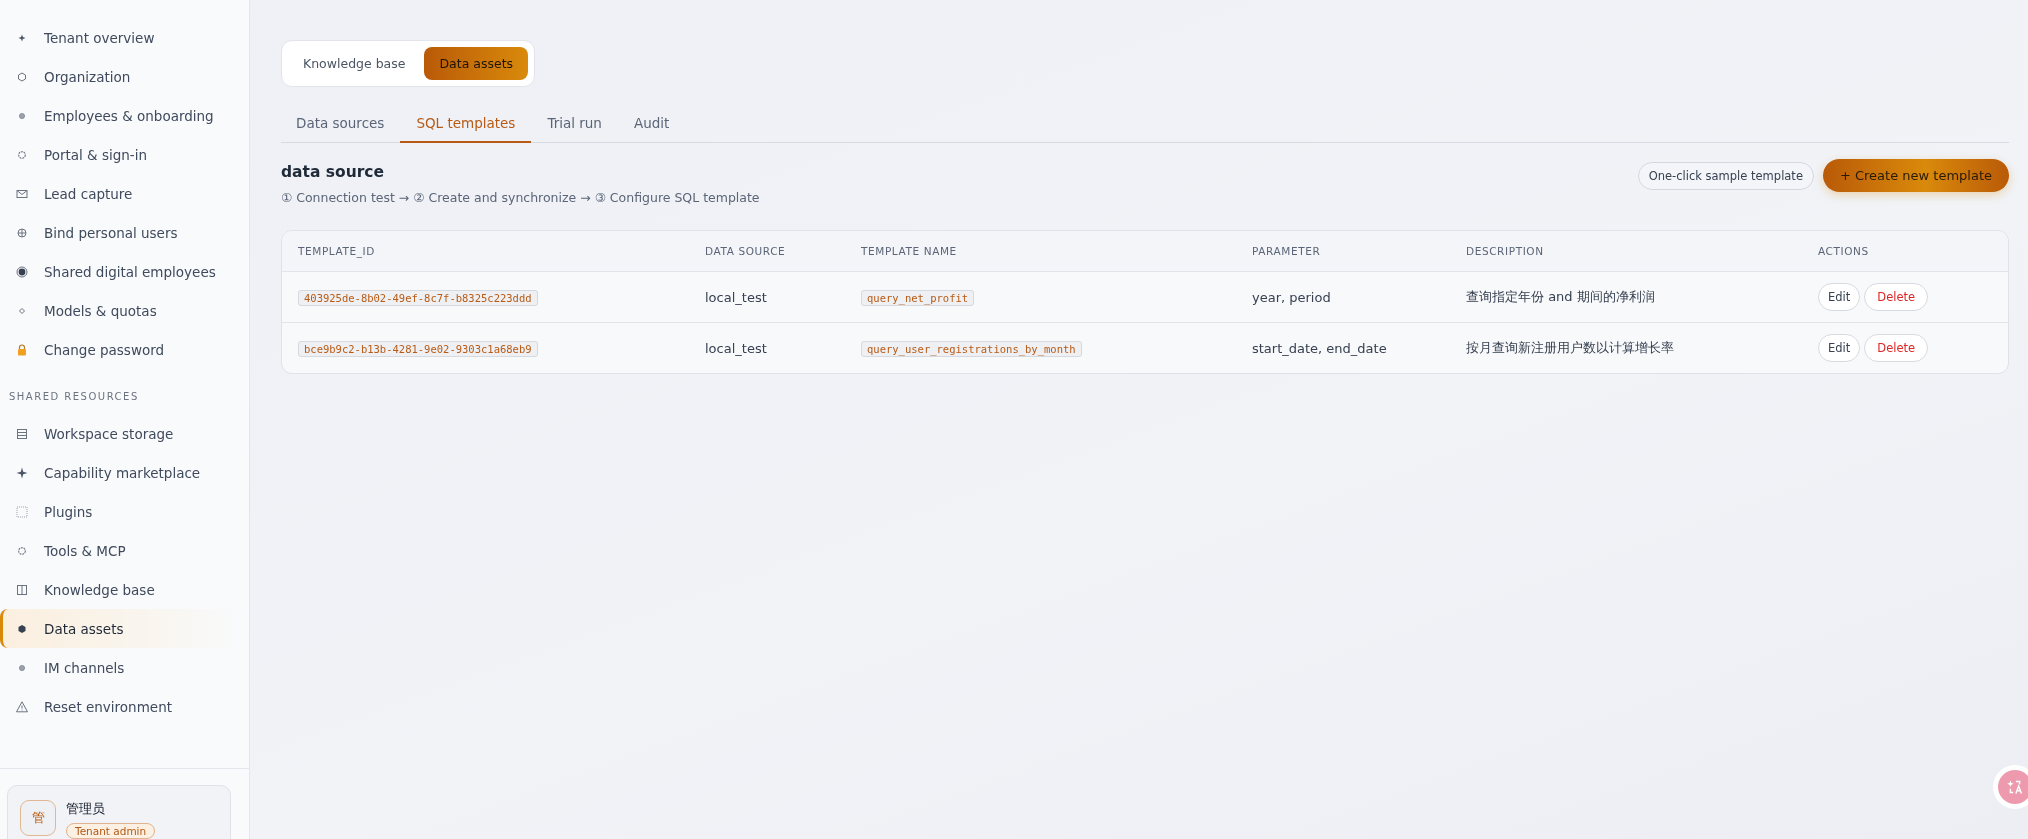 This screenshot has height=839, width=2028. What do you see at coordinates (418, 297) in the screenshot?
I see `template-id-cell: 403925de-8b02-49ef-8c7f-b8325c223ddd` at bounding box center [418, 297].